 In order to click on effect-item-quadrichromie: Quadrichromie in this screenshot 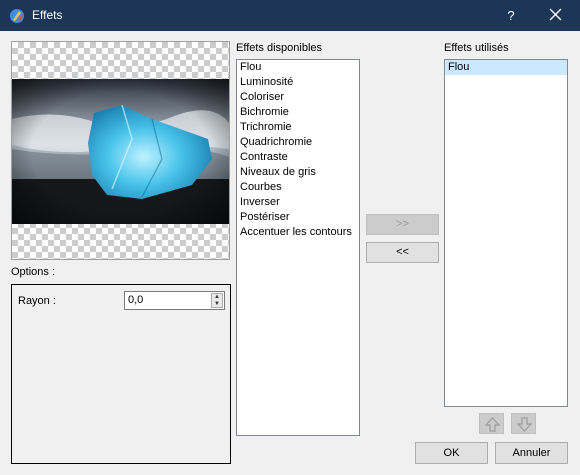, I will do `click(298, 142)`.